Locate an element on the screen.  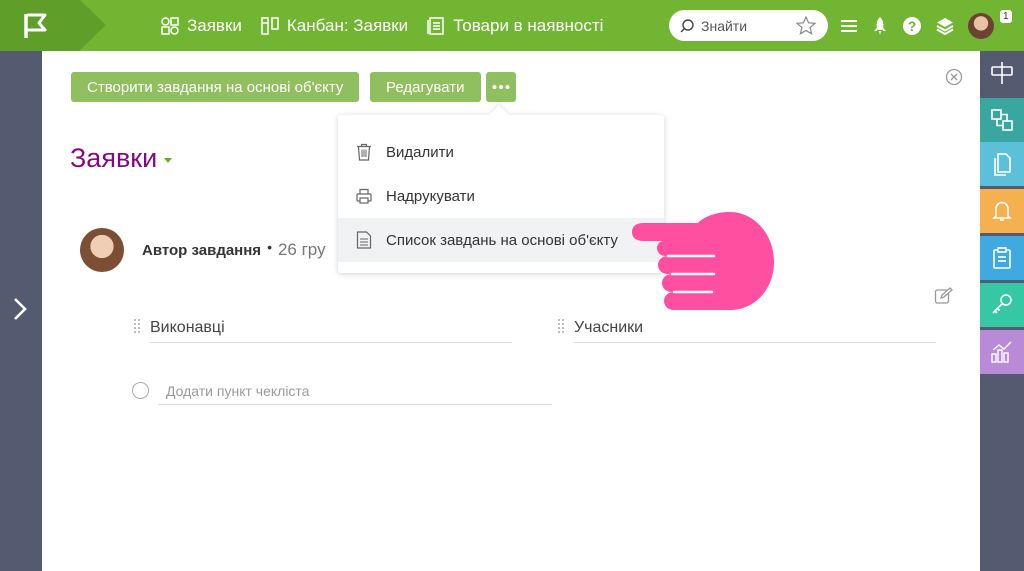
rail-clipboard-button is located at coordinates (1002, 258).